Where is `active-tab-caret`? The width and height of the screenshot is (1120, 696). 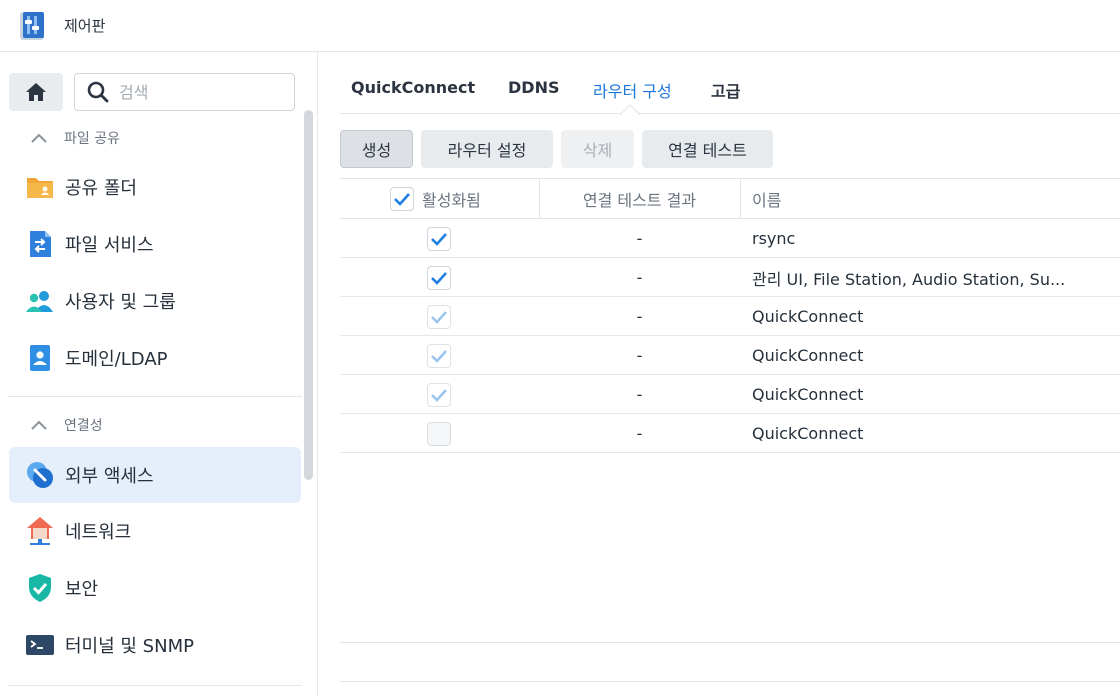 active-tab-caret is located at coordinates (630, 109).